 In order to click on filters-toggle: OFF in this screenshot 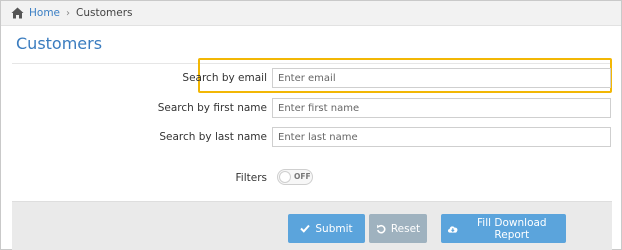, I will do `click(295, 177)`.